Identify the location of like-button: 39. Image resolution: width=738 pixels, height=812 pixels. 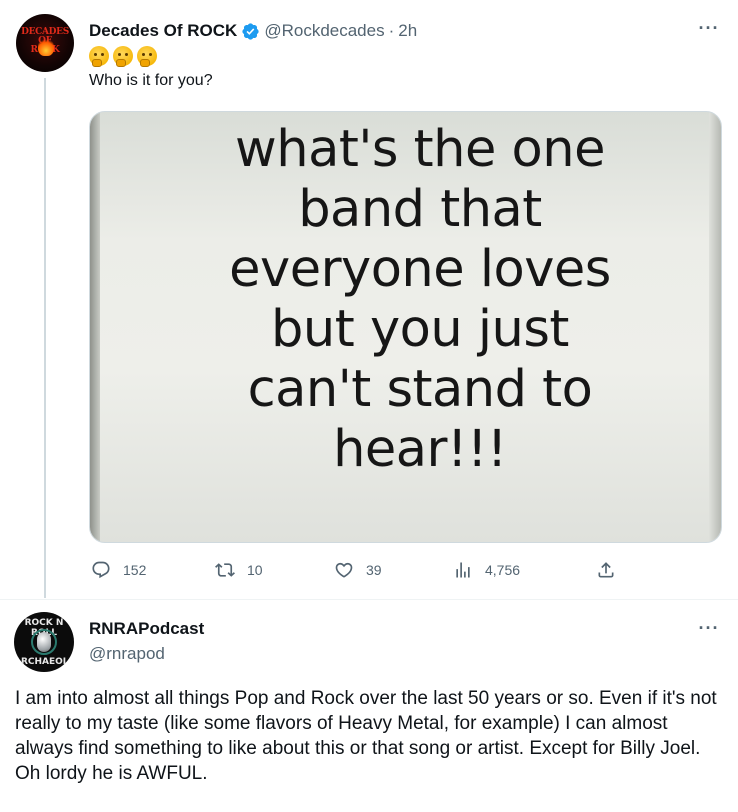
(358, 570).